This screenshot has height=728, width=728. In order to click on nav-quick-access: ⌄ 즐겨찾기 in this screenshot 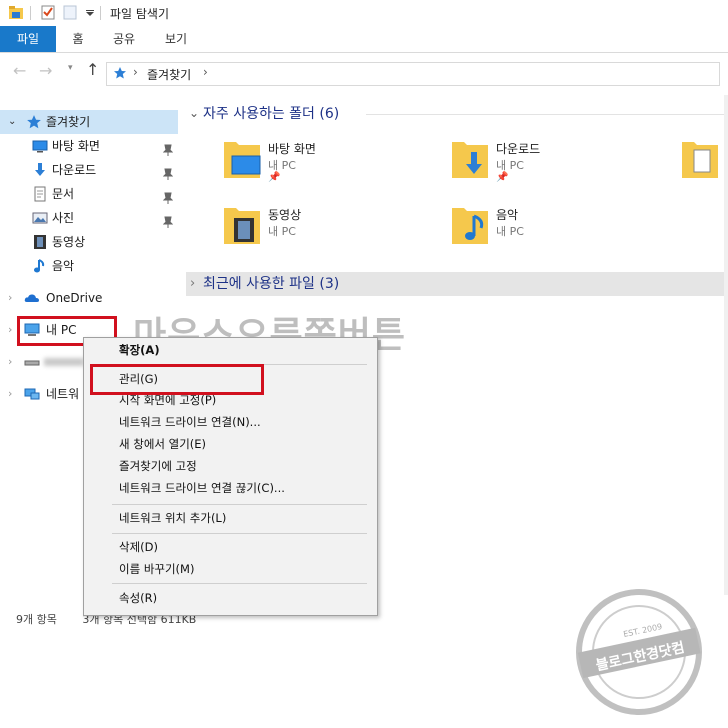, I will do `click(89, 122)`.